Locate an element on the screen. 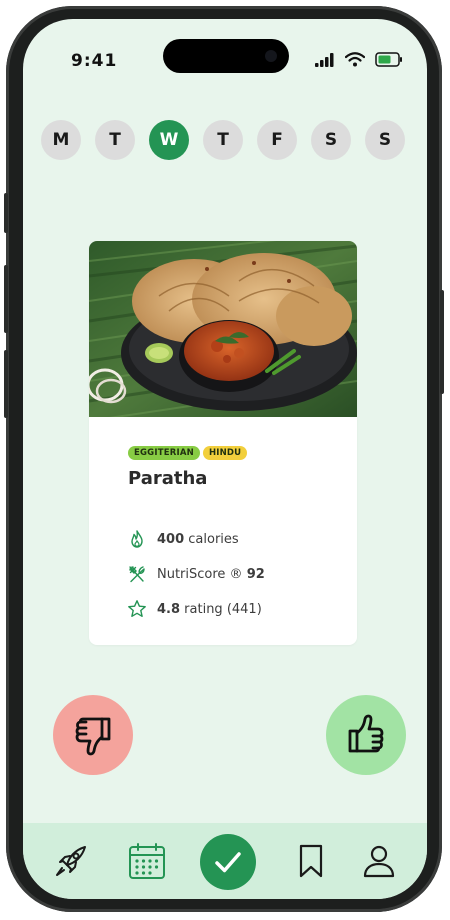 This screenshot has height=920, width=450. calendar-icon is located at coordinates (147, 861).